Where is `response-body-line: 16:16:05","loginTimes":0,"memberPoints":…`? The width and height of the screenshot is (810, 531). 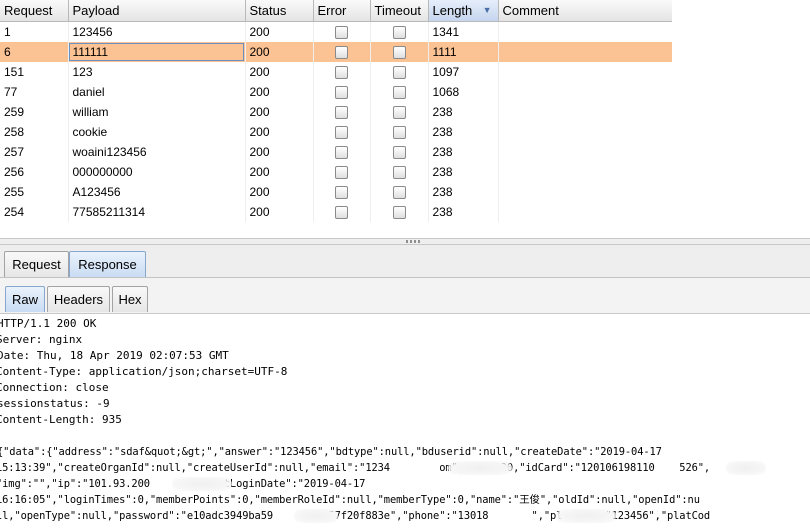
response-body-line: 16:16:05","loginTimes":0,"memberPoints":… is located at coordinates (350, 500).